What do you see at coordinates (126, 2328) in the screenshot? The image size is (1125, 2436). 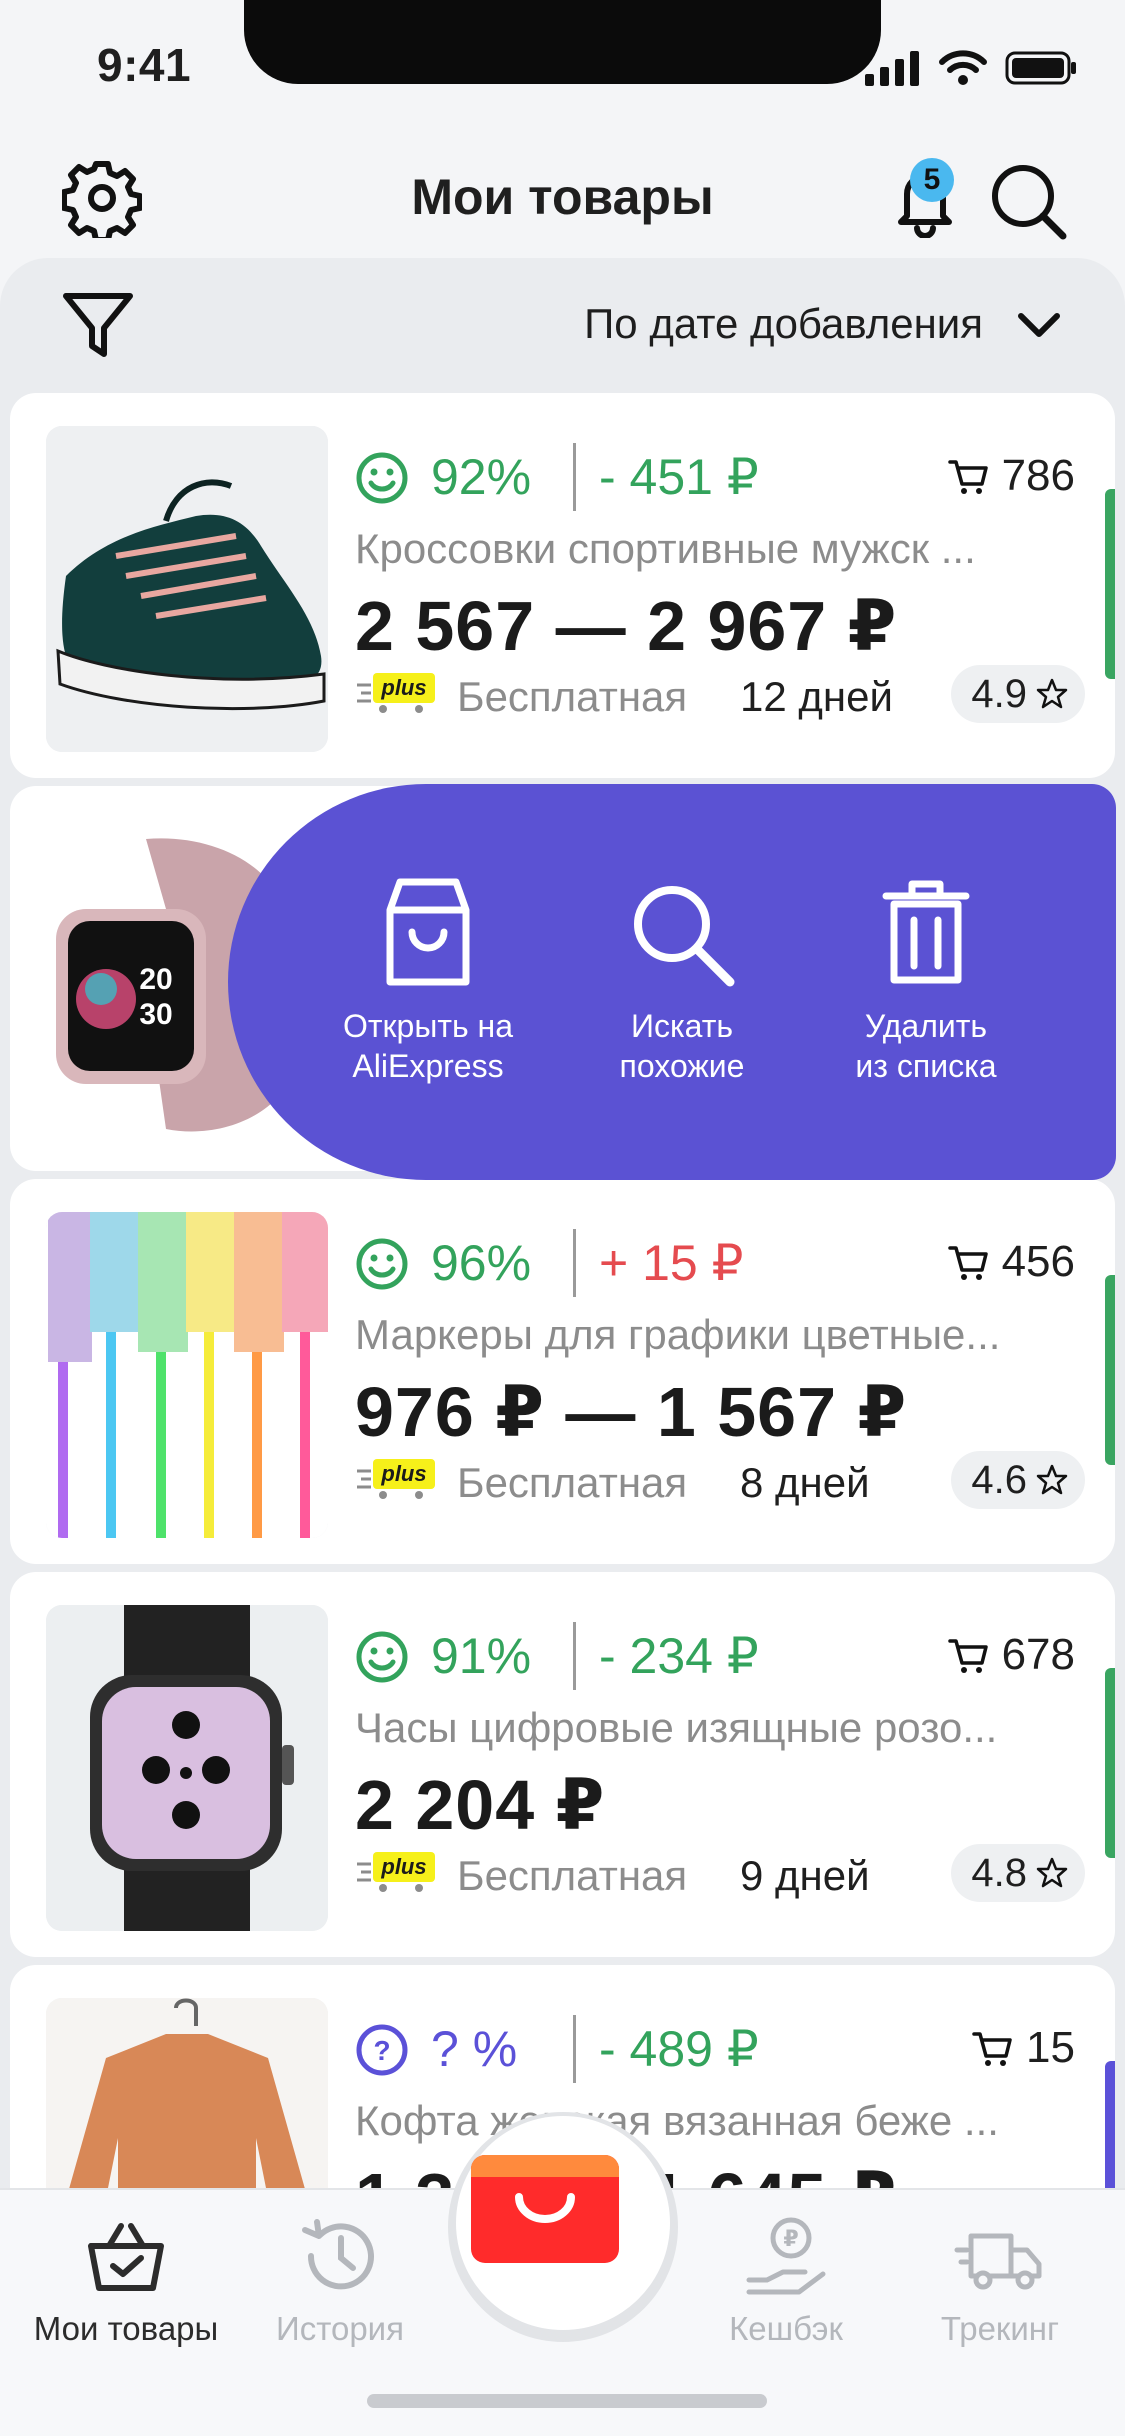 I see `tab-label: Мои товары` at bounding box center [126, 2328].